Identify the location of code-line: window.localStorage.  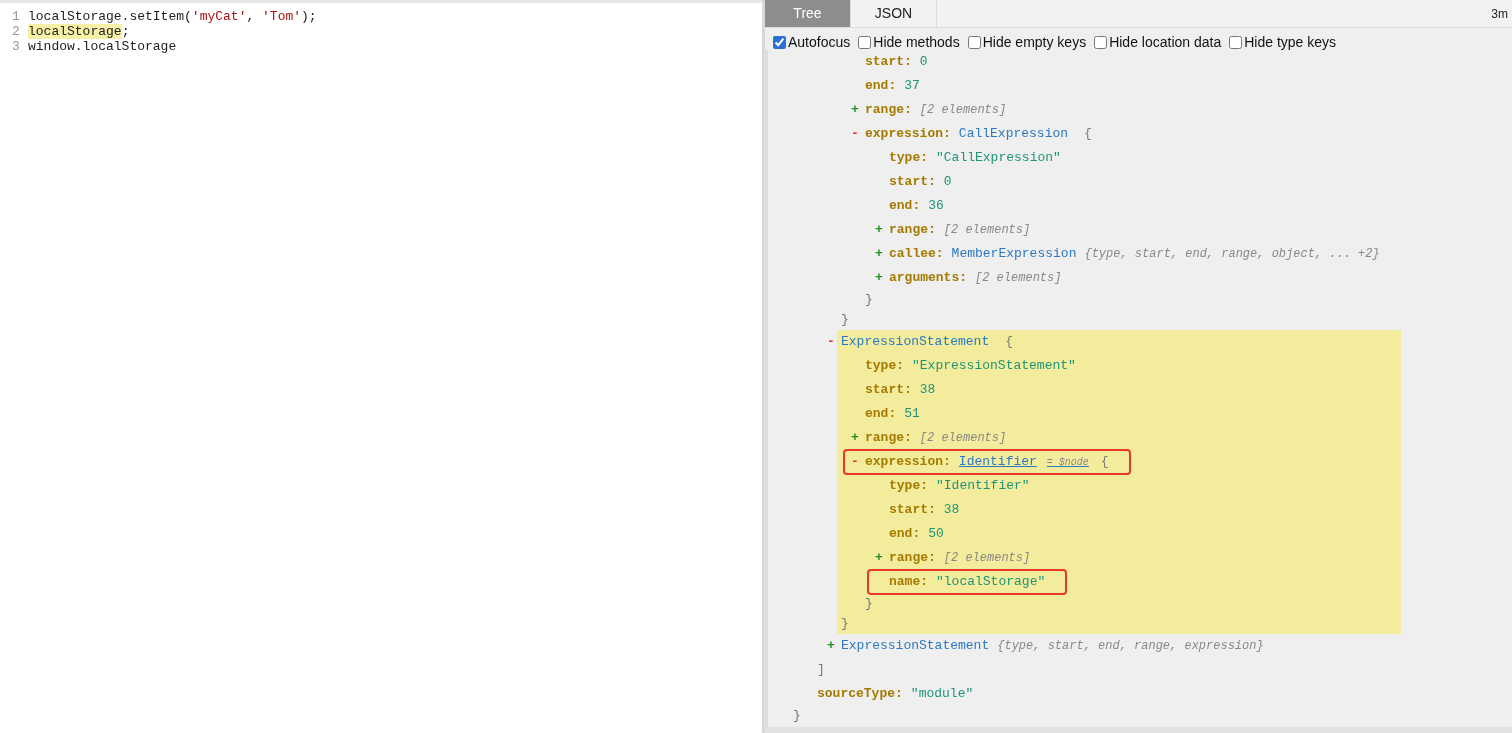
(102, 47).